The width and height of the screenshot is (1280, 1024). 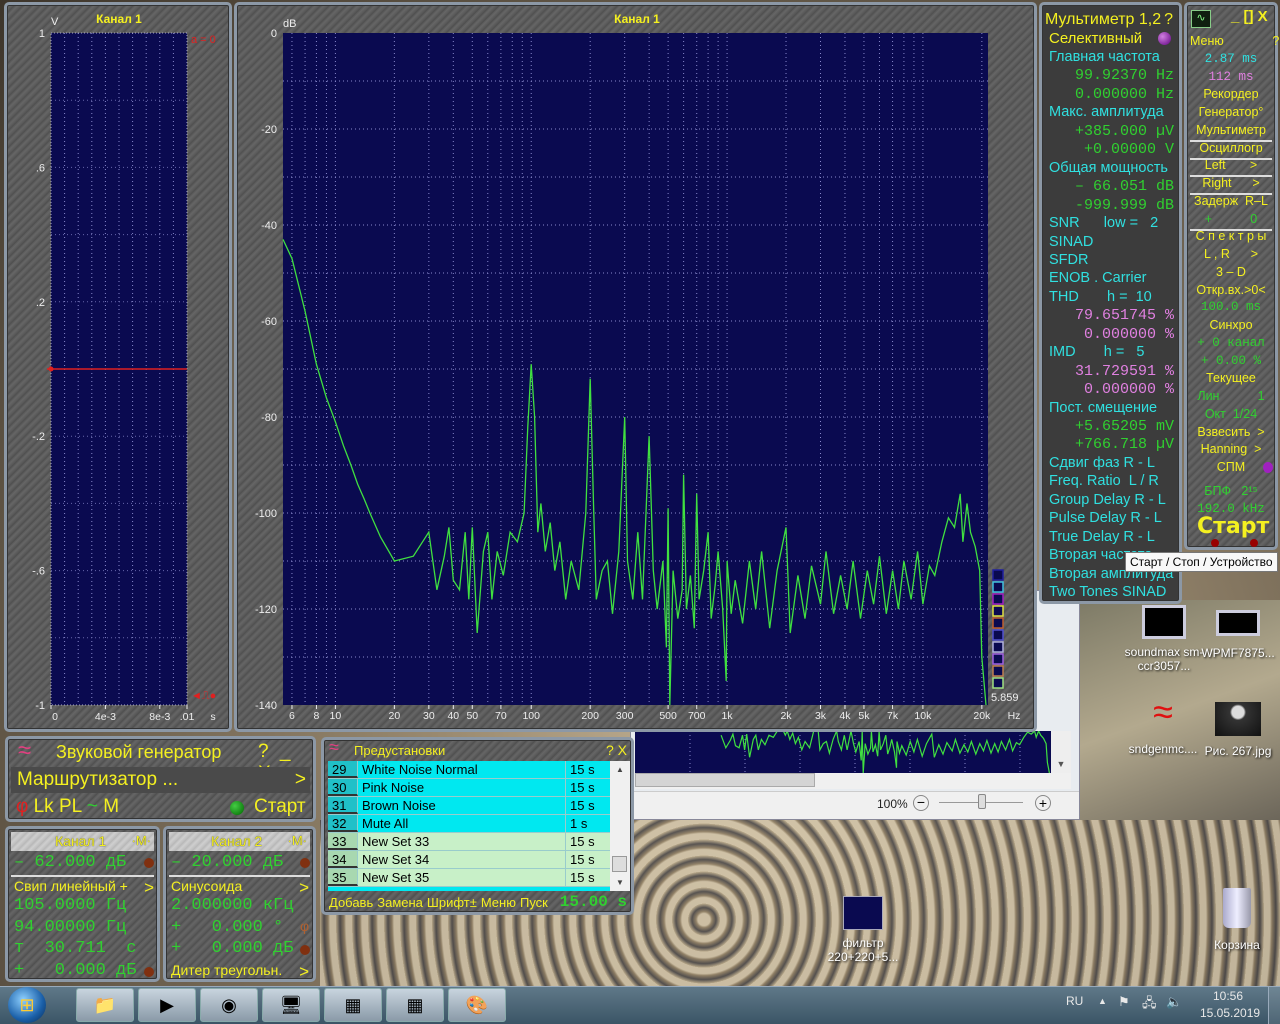 I want to click on show-desktop-button, so click(x=1274, y=1005).